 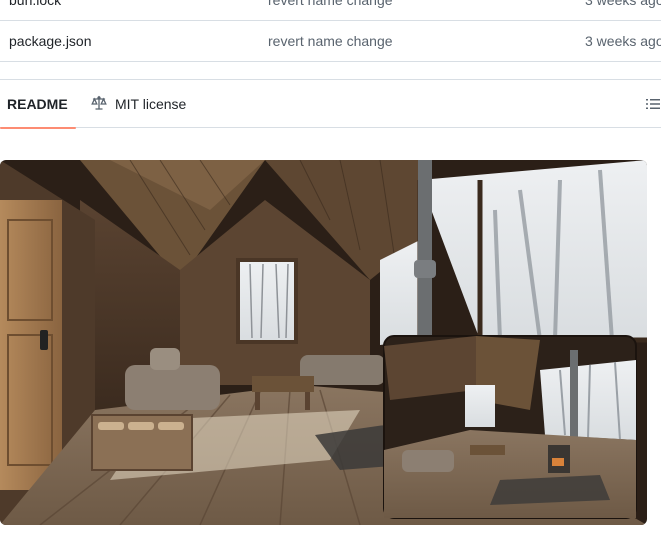 I want to click on list-unordered-icon, so click(x=653, y=107).